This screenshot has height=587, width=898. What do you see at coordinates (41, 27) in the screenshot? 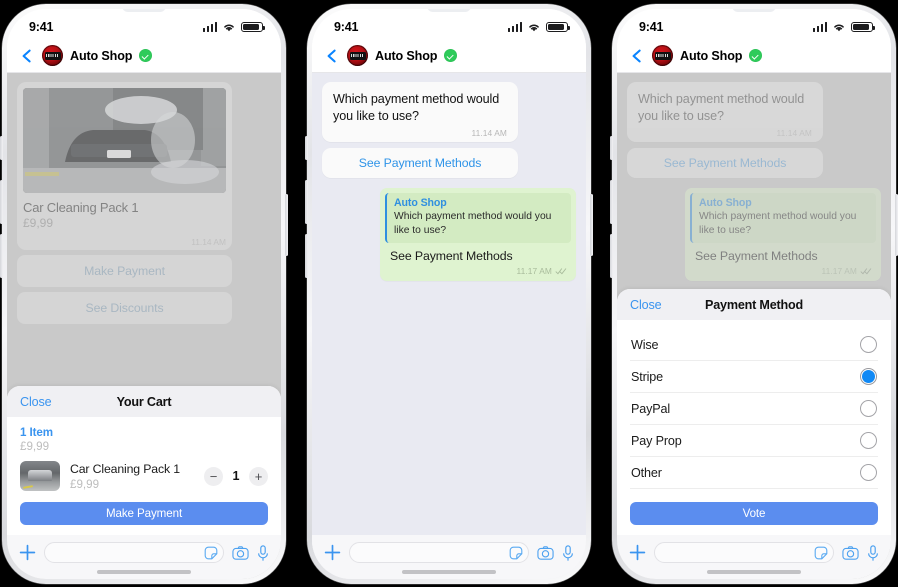
I see `status-clock: 9:41` at bounding box center [41, 27].